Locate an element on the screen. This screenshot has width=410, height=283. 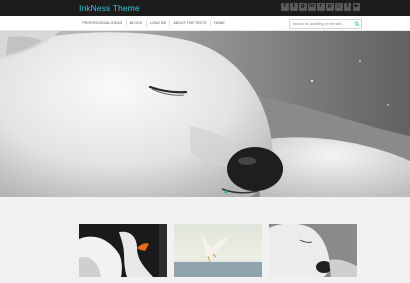
search-input is located at coordinates (321, 24).